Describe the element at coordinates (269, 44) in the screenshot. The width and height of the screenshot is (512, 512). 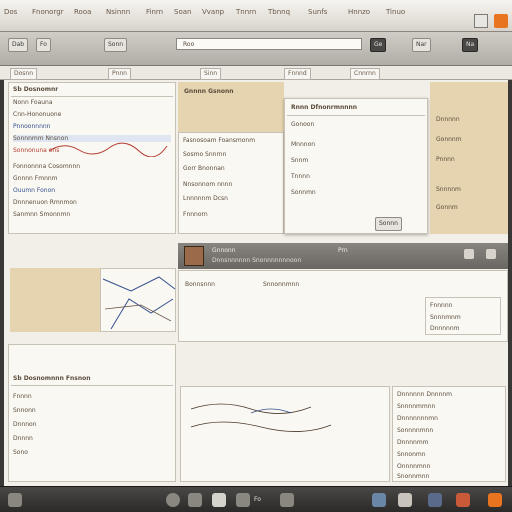
I see `address-field: Roo` at that location.